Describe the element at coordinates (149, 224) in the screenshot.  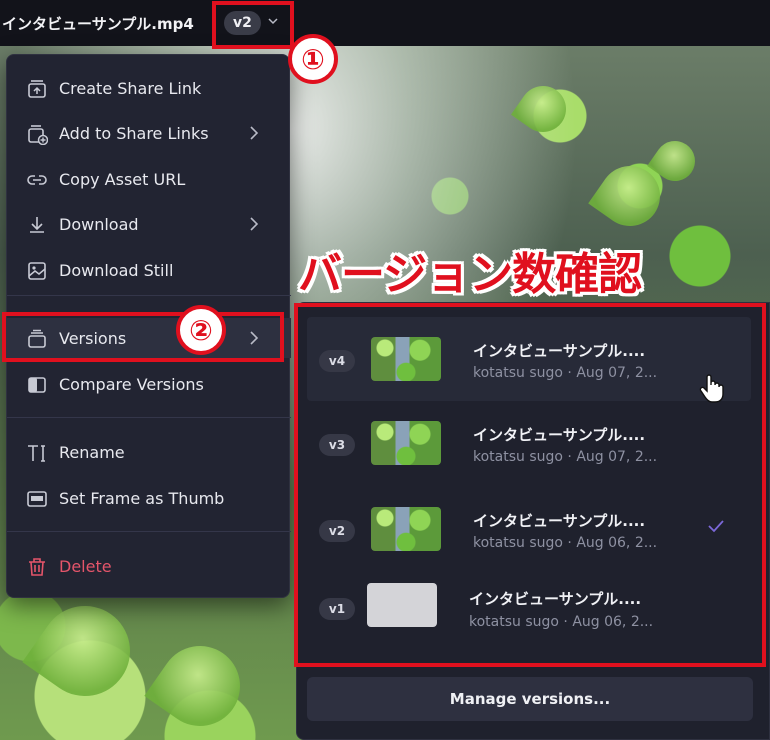
I see `menu-item-download: Download` at that location.